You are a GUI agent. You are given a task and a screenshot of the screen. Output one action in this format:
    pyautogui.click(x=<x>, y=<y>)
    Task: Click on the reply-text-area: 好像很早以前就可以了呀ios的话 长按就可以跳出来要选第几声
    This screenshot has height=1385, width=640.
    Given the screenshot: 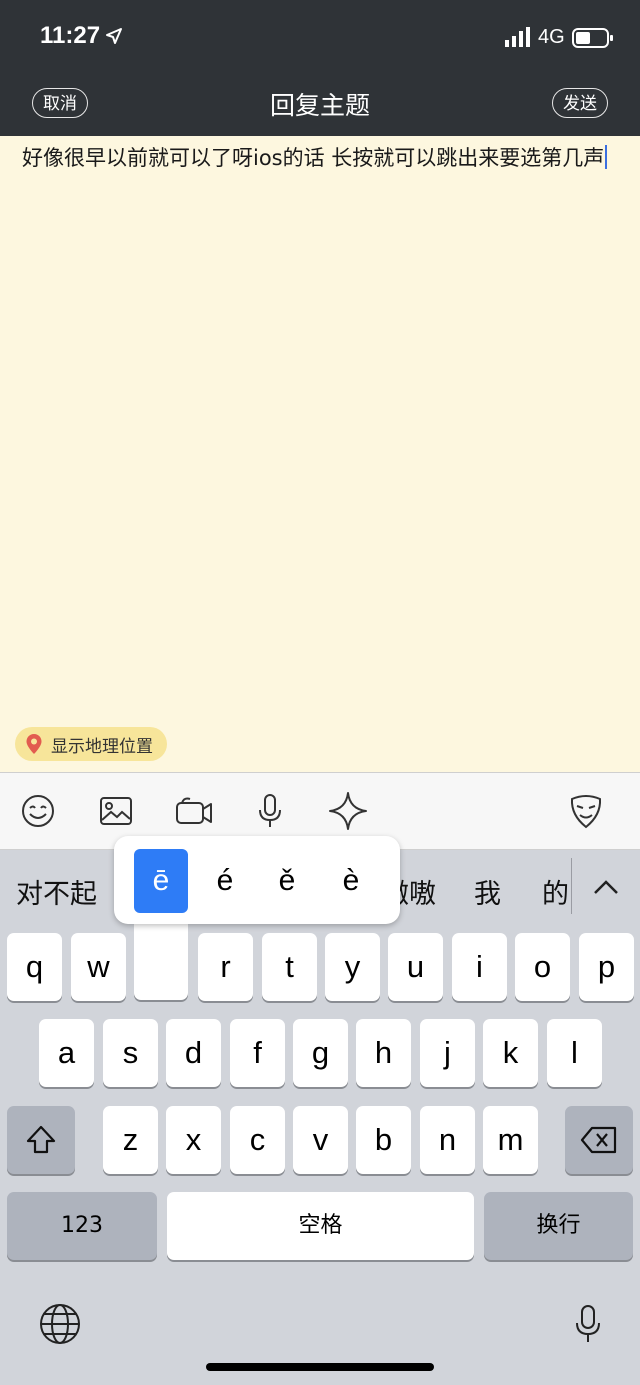 What is the action you would take?
    pyautogui.click(x=322, y=158)
    